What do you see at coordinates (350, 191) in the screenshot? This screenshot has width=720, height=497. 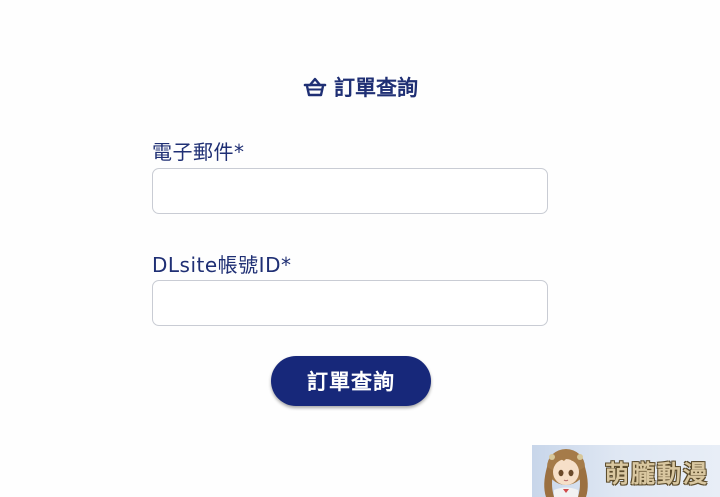 I see `email-field` at bounding box center [350, 191].